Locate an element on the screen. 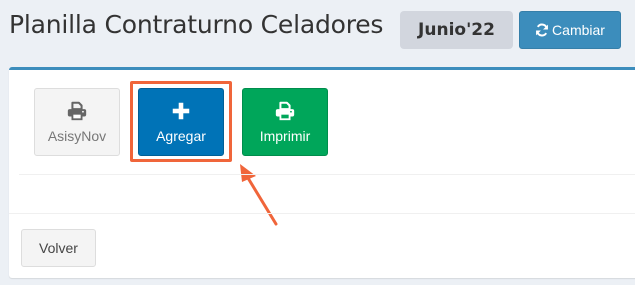 Image resolution: width=635 pixels, height=285 pixels. back-button: Volver is located at coordinates (58, 248).